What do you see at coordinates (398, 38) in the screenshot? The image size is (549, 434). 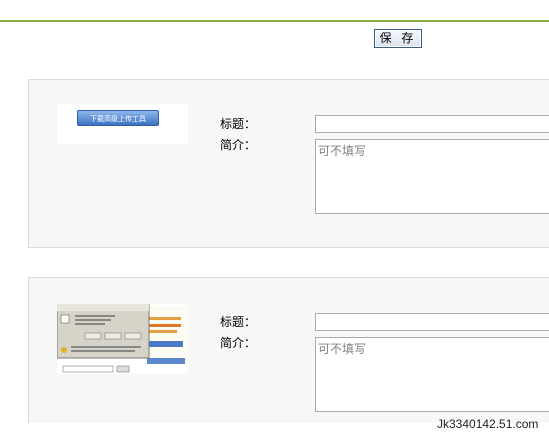 I see `save-button: 保 存` at bounding box center [398, 38].